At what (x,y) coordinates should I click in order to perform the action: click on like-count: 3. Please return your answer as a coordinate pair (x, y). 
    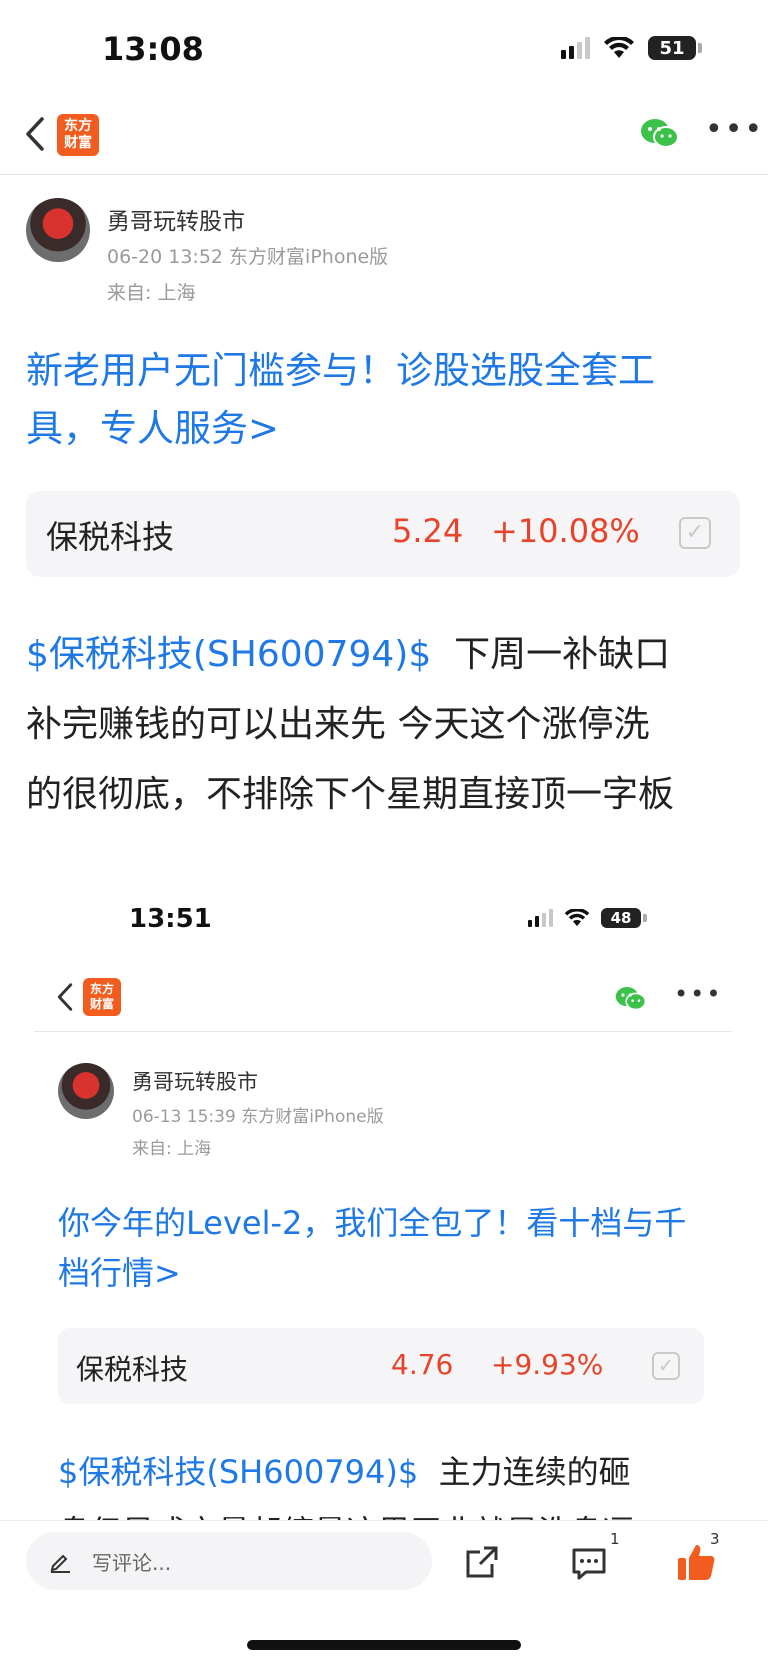
    Looking at the image, I should click on (715, 1539).